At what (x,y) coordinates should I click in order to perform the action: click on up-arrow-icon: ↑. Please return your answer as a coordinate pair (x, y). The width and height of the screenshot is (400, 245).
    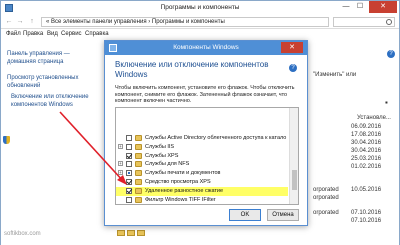
    Looking at the image, I should click on (32, 22).